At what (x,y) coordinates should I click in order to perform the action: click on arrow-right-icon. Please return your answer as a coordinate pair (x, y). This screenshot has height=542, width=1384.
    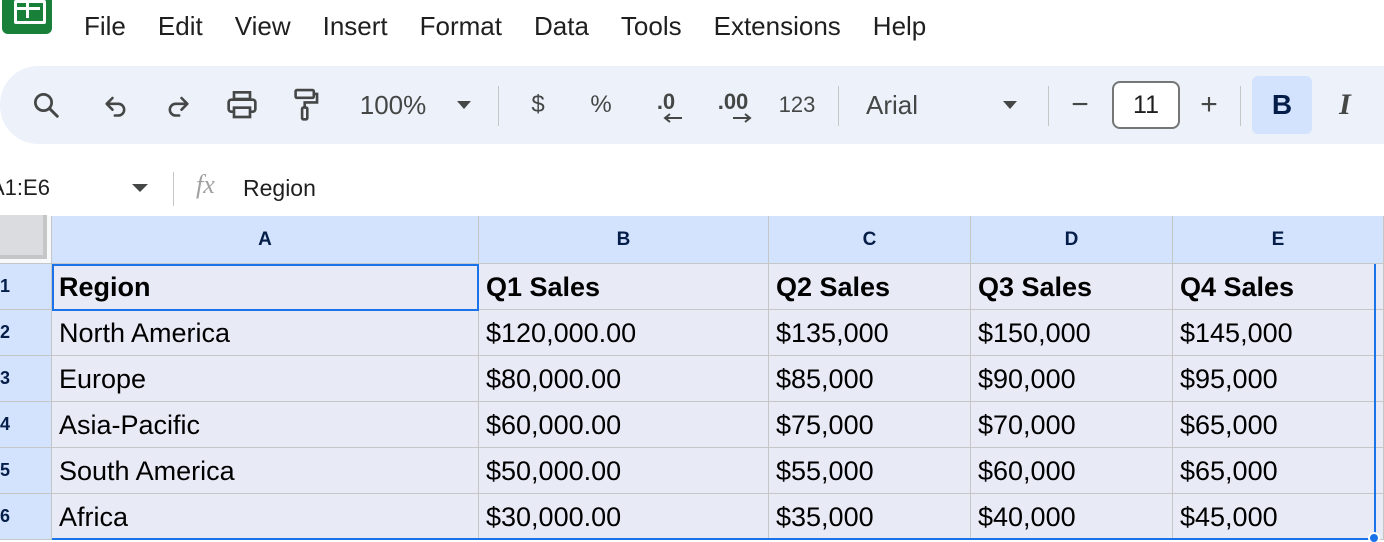
    Looking at the image, I should click on (742, 118).